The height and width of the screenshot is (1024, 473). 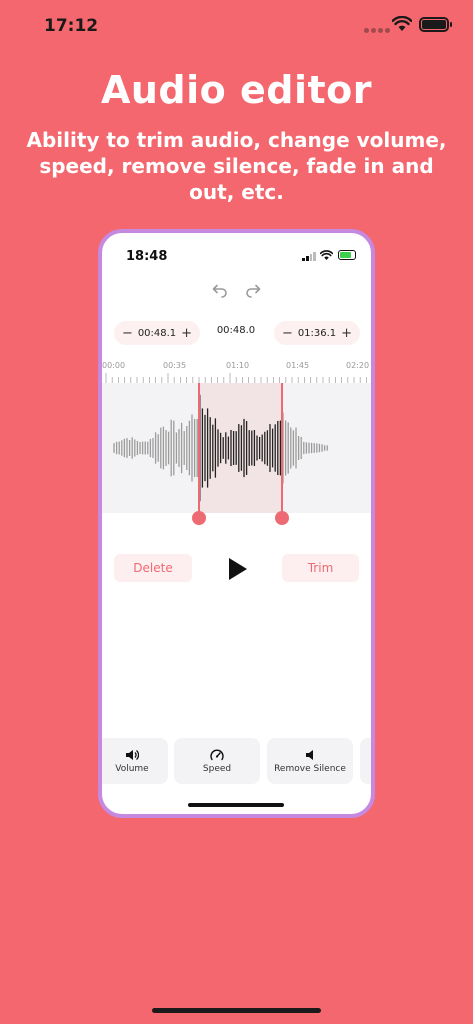 I want to click on timeline-ruler: 00:00 00:35 01:10 01:45 02:20, so click(x=236, y=373).